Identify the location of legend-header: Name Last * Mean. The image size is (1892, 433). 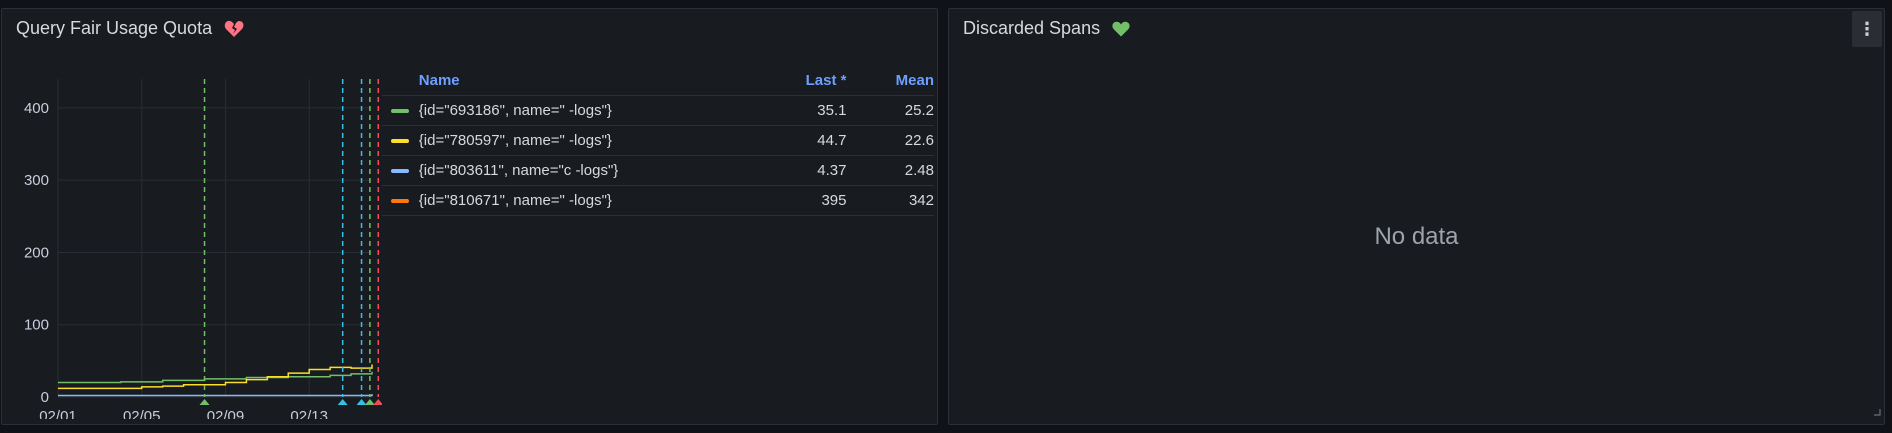
(658, 80).